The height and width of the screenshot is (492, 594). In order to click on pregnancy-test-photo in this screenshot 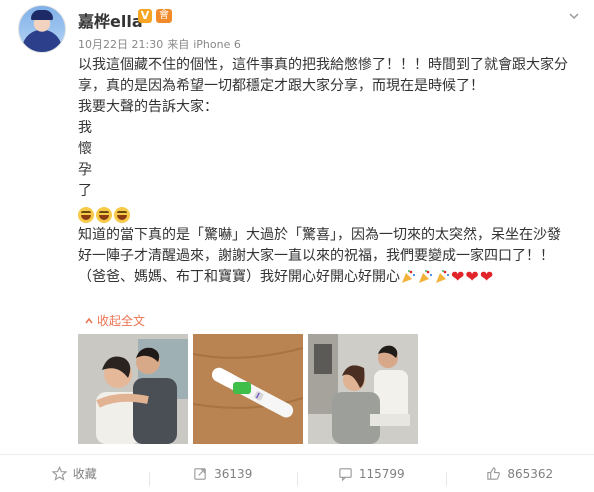, I will do `click(248, 389)`.